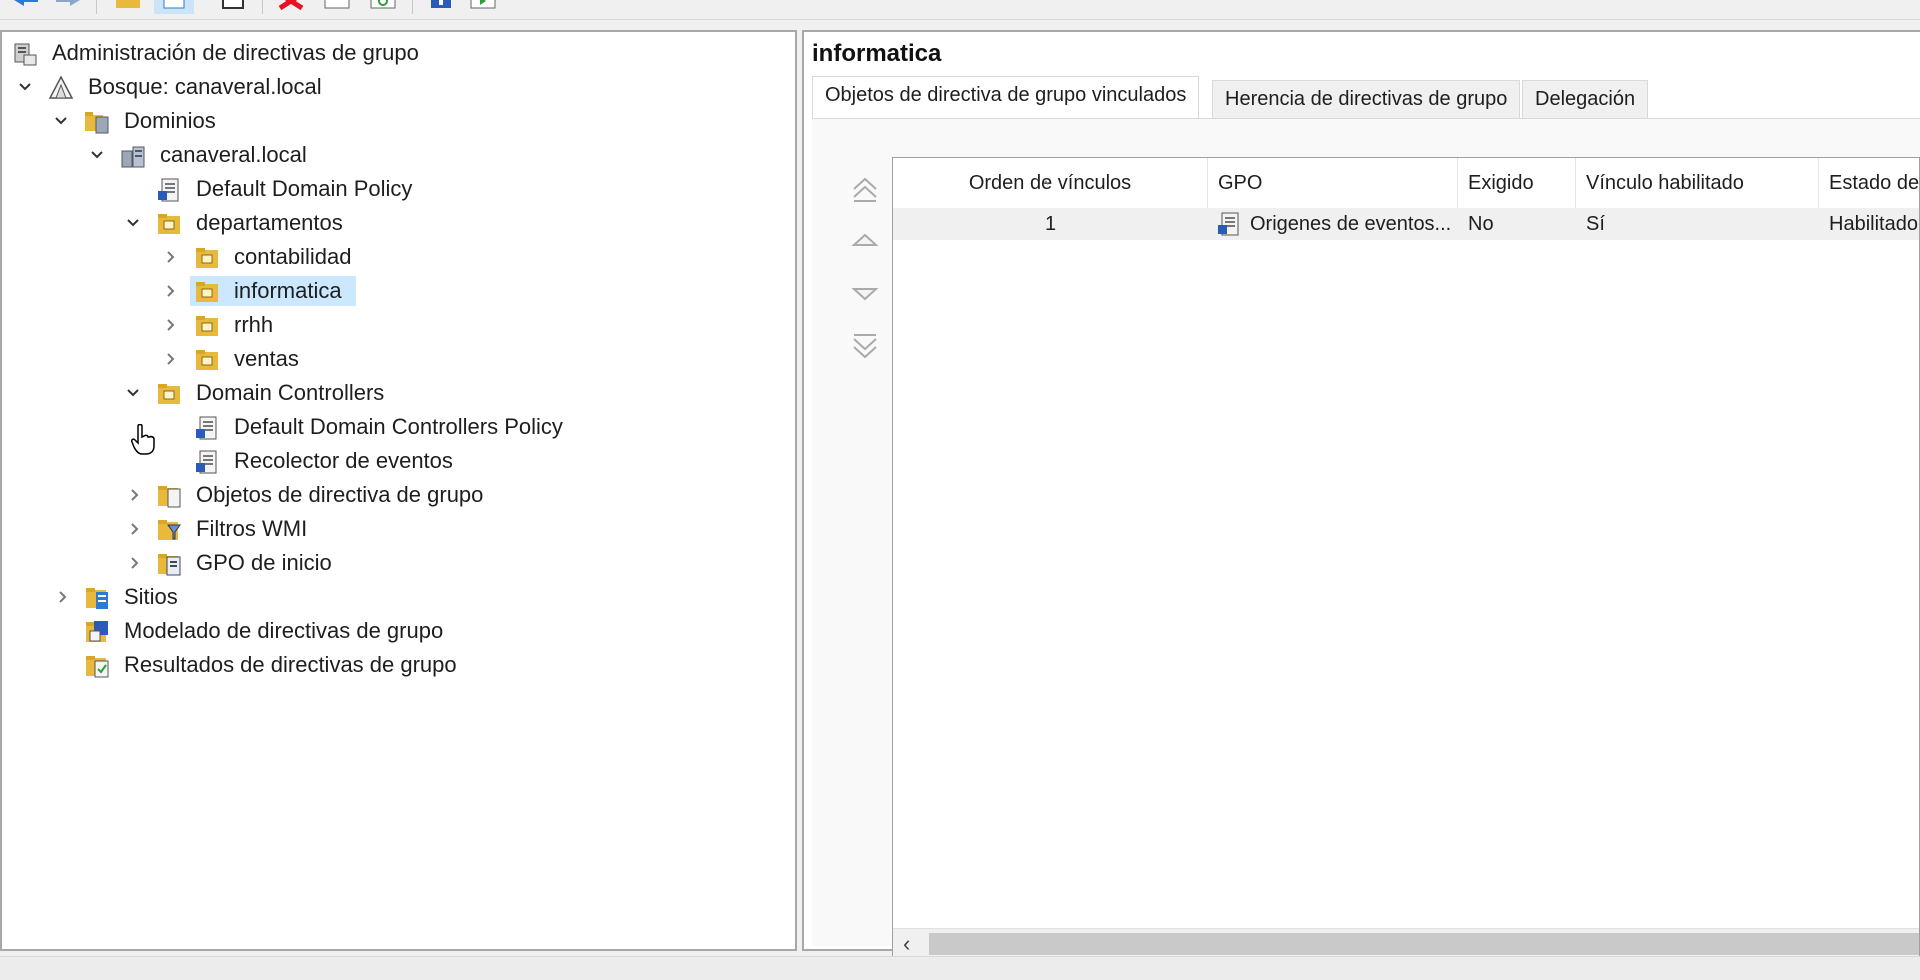 Image resolution: width=1920 pixels, height=980 pixels. I want to click on tree-label: Bosque: canaveral.local, so click(205, 86).